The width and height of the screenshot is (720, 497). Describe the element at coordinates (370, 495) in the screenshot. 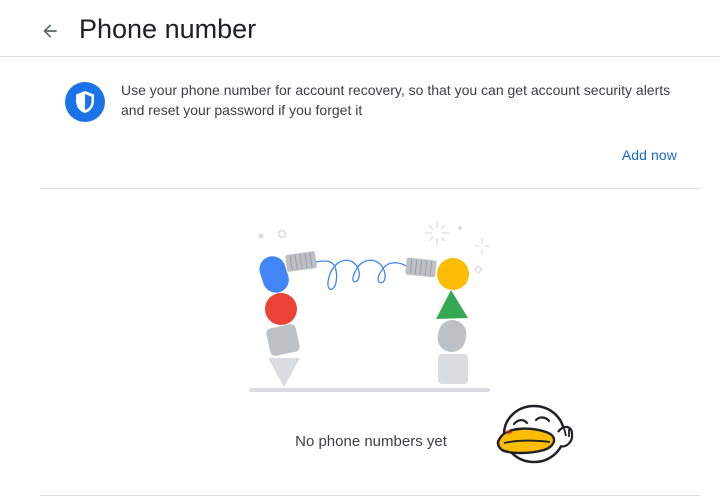

I see `bottom-divider` at that location.